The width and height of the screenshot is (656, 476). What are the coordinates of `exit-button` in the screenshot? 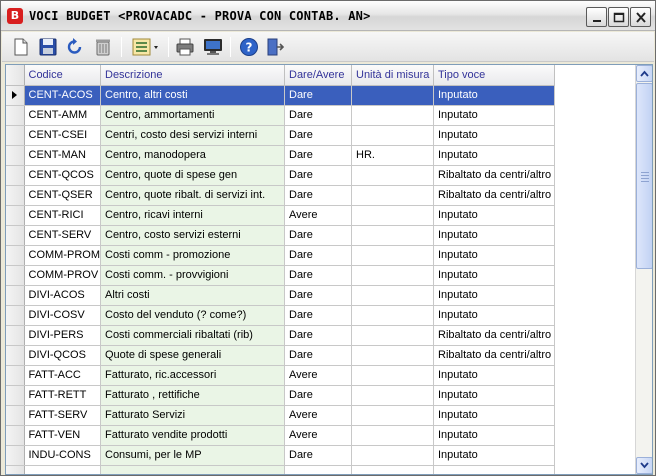 It's located at (275, 47).